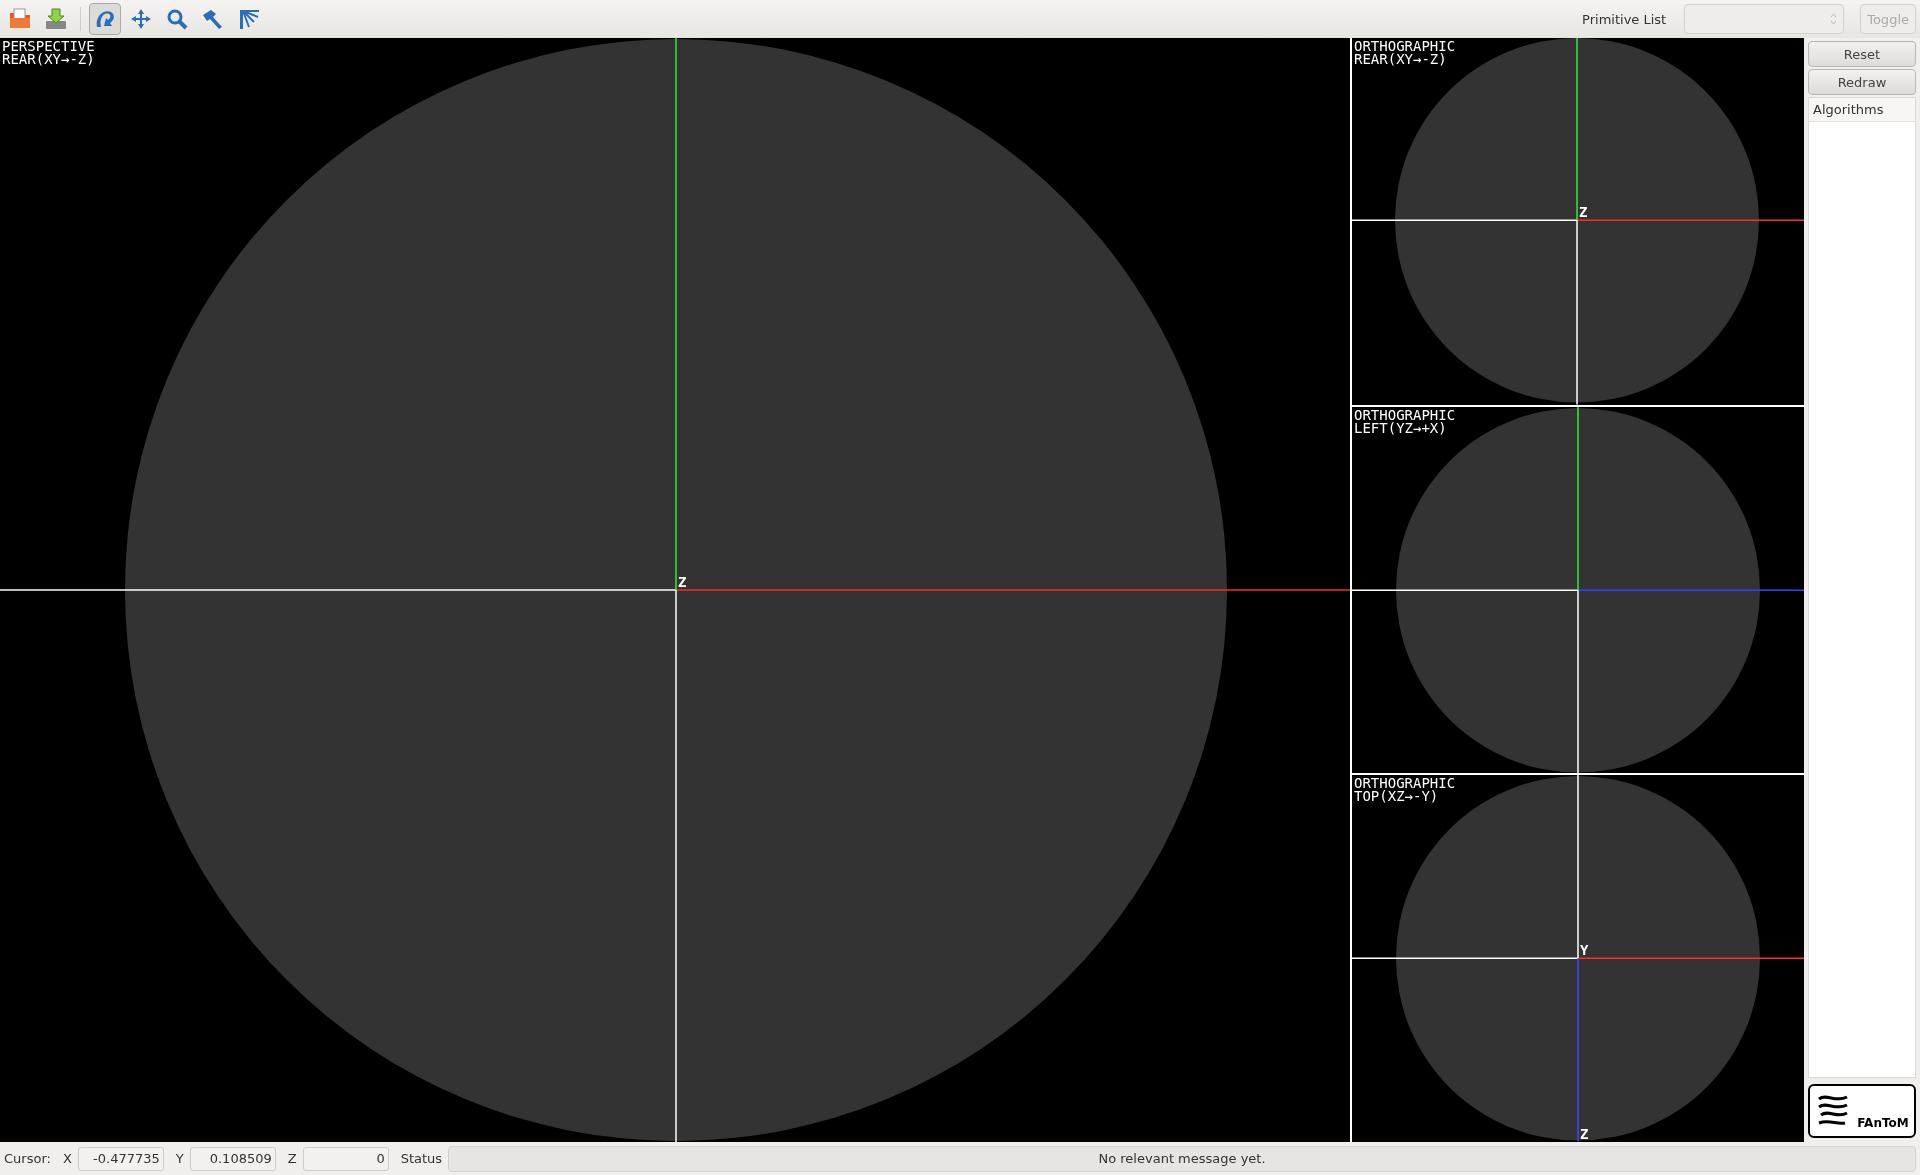 The image size is (1920, 1175). I want to click on logo-text: FAnToM, so click(1883, 1123).